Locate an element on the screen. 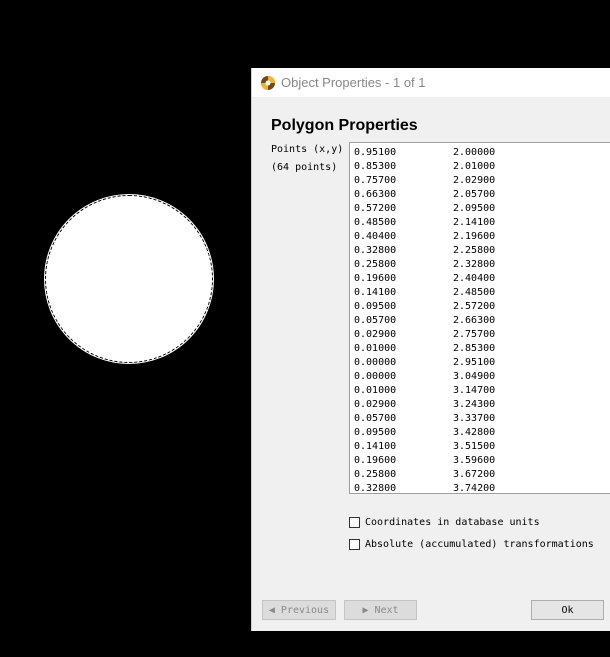  point-row: 0.66300 2.05700 is located at coordinates (480, 195).